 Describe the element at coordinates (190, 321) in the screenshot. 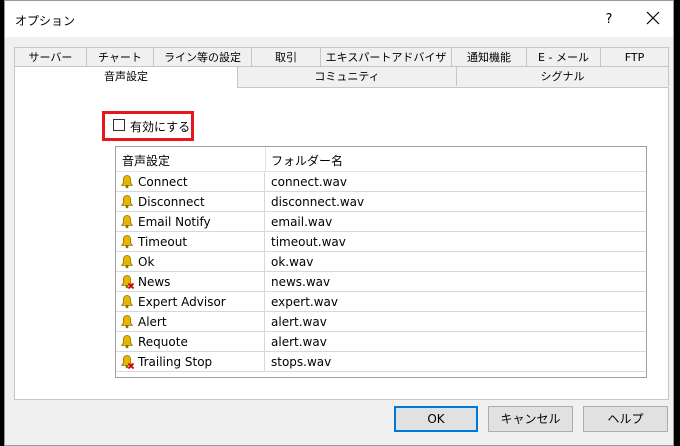

I see `event-cell: Alert` at that location.